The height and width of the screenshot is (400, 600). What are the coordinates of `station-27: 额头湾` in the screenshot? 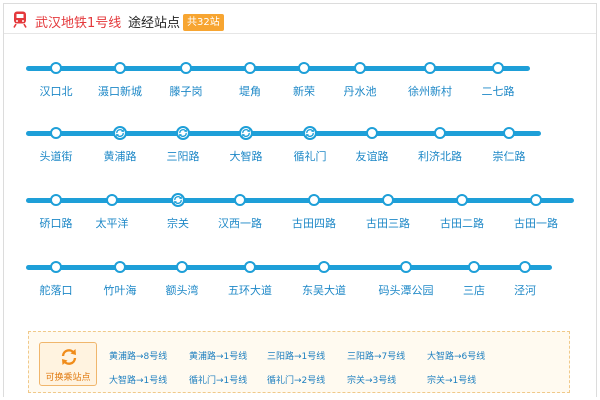 It's located at (182, 279).